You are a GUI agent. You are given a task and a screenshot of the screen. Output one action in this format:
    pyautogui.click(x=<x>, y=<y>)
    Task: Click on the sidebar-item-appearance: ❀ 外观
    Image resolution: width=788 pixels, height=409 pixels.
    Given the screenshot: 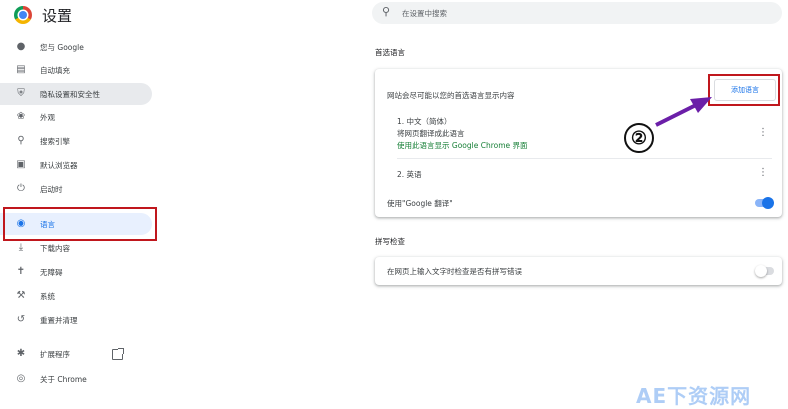 What is the action you would take?
    pyautogui.click(x=76, y=117)
    